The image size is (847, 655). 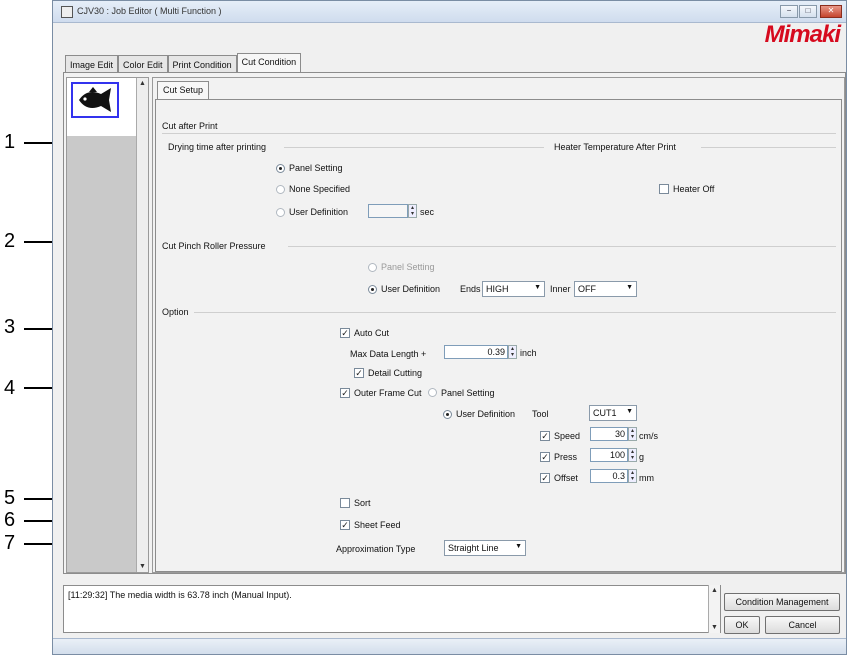 I want to click on sort-label: Sort, so click(x=362, y=503).